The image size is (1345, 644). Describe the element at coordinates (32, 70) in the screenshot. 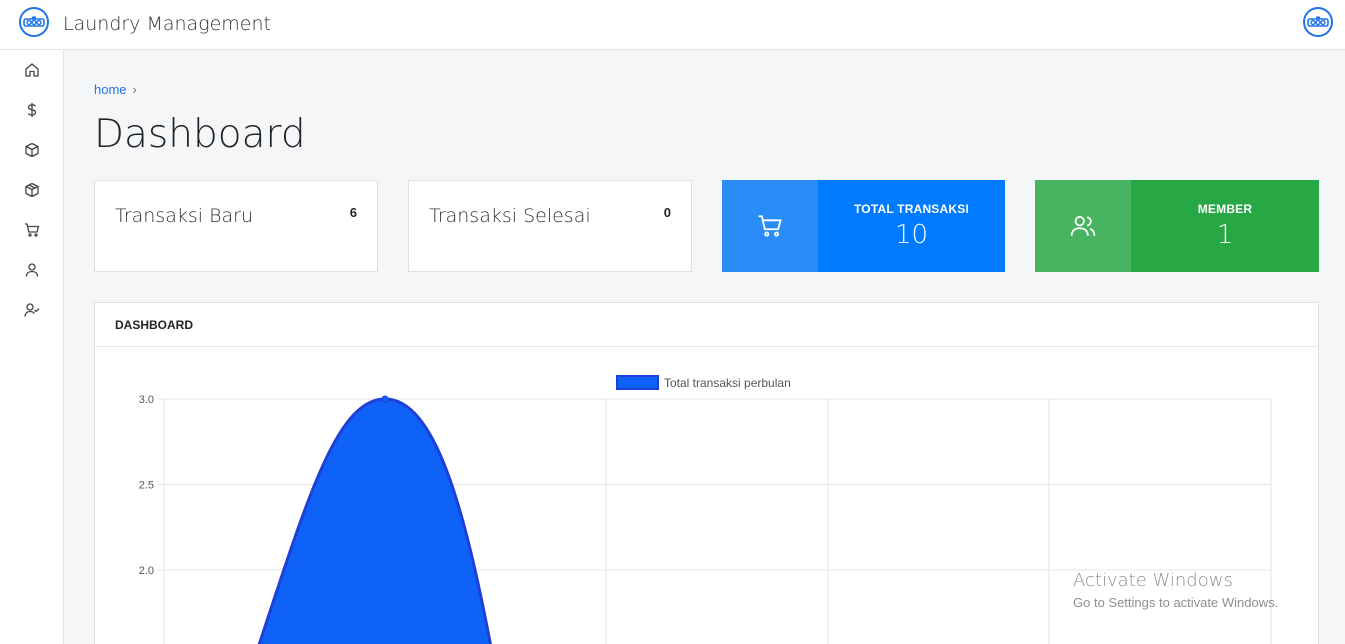

I see `home-icon` at that location.